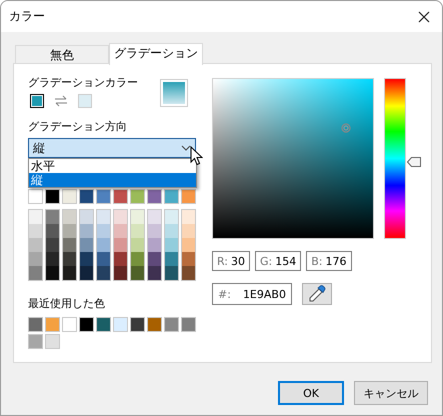  What do you see at coordinates (112, 148) in the screenshot?
I see `direction-dropdown: 縦` at bounding box center [112, 148].